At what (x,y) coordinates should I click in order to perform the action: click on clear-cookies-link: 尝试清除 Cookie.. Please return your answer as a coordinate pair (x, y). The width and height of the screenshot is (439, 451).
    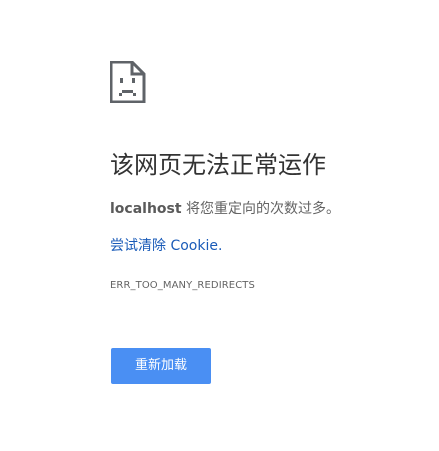
    Looking at the image, I should click on (166, 246).